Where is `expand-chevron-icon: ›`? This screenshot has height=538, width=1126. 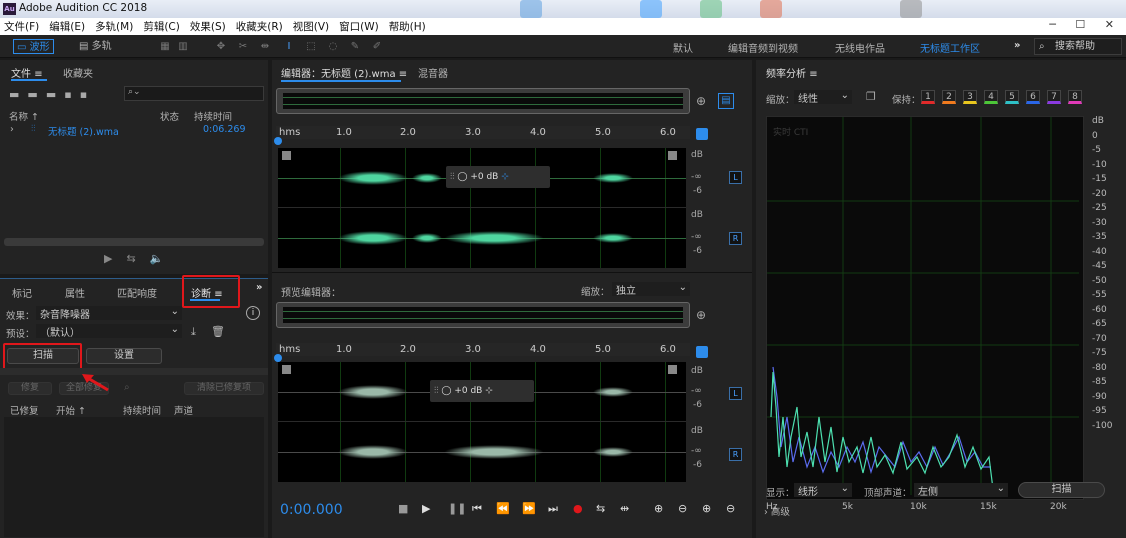
expand-chevron-icon: › is located at coordinates (12, 129).